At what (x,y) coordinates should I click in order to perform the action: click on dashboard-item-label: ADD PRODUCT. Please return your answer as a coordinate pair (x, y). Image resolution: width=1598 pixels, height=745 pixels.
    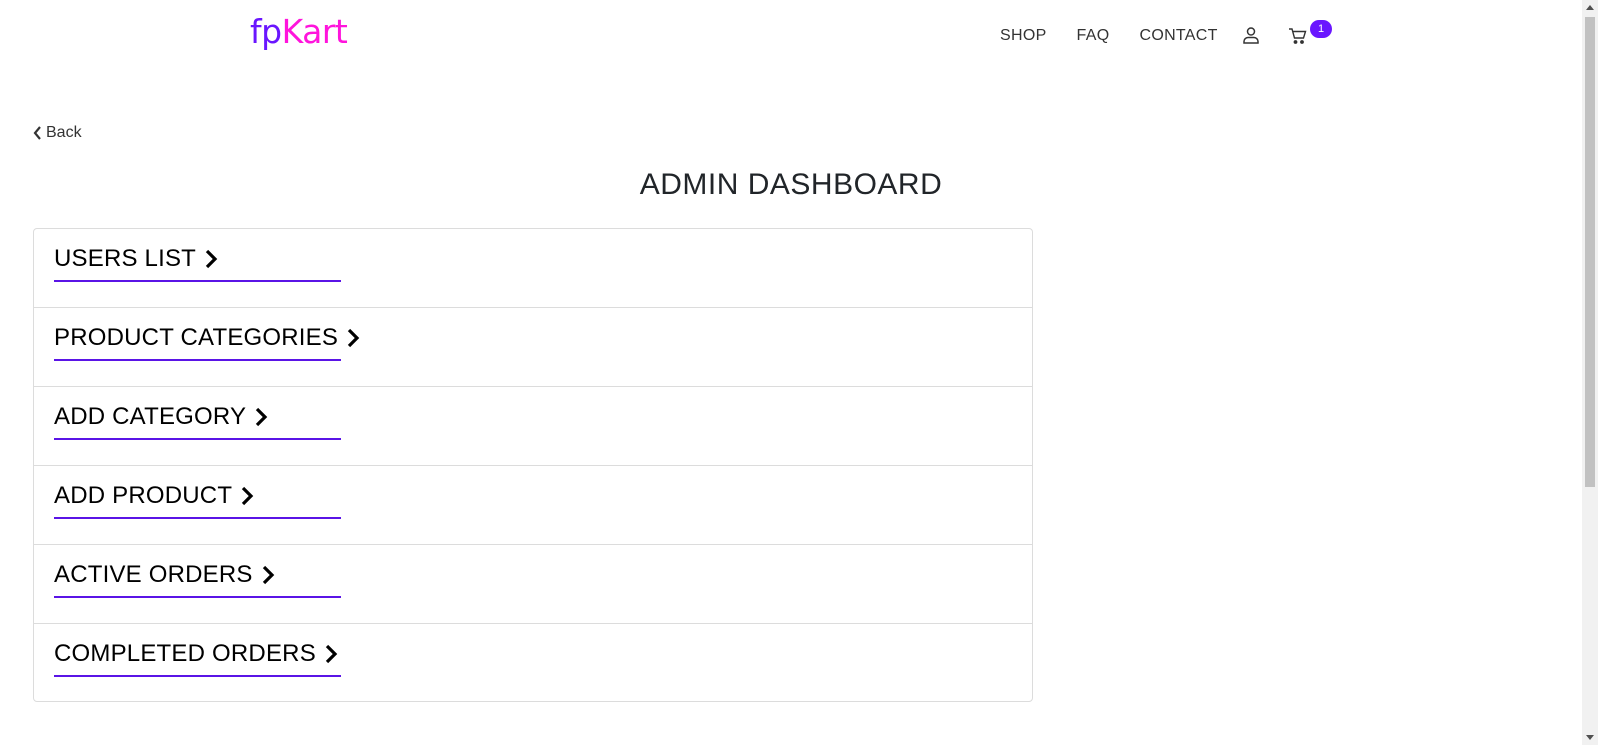
    Looking at the image, I should click on (143, 495).